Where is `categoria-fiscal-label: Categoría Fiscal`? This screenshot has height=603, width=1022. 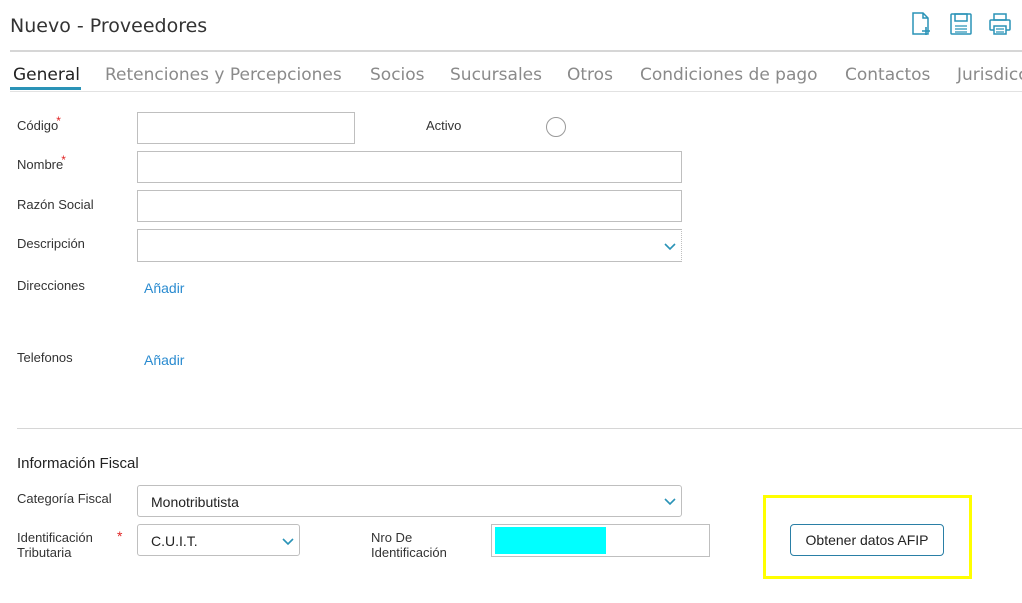
categoria-fiscal-label: Categoría Fiscal is located at coordinates (64, 498).